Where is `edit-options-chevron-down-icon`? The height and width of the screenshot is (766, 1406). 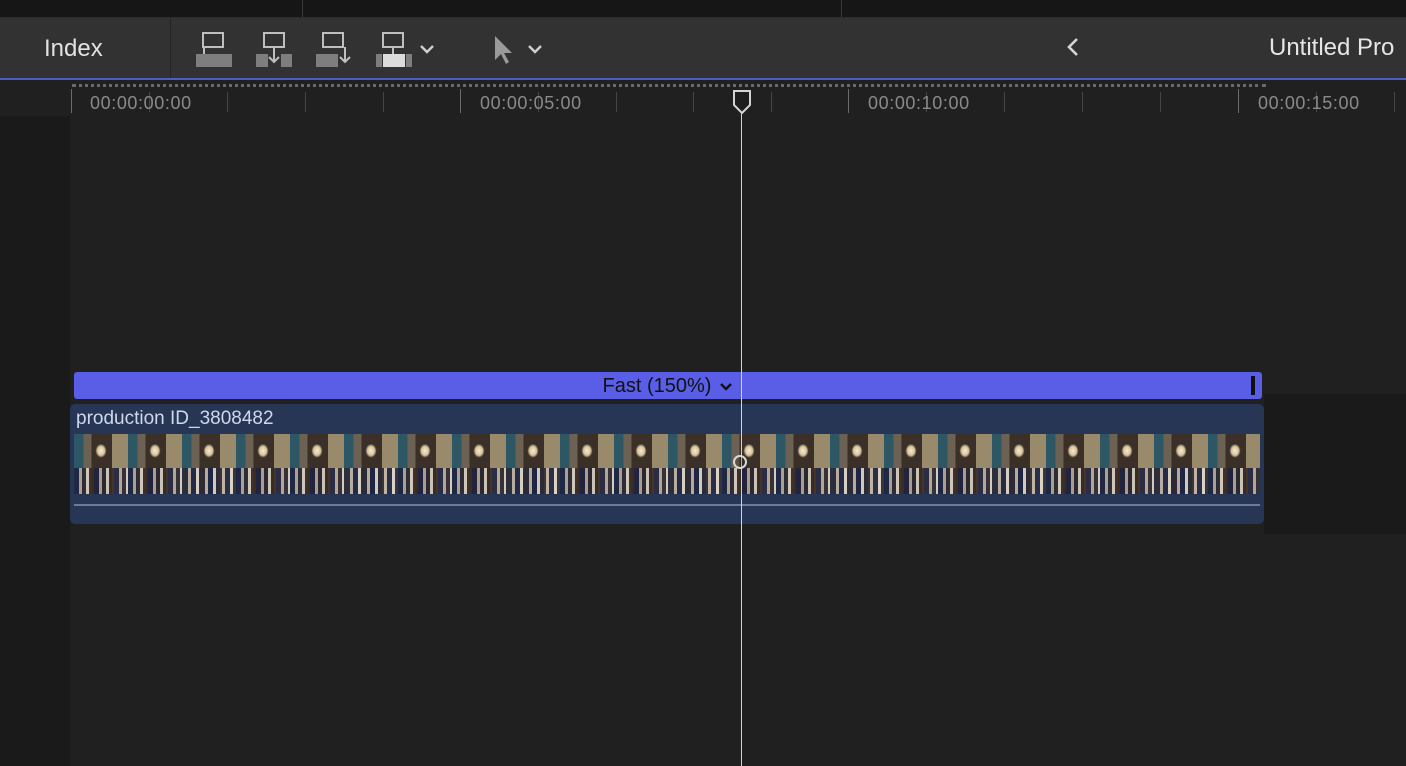
edit-options-chevron-down-icon is located at coordinates (427, 51).